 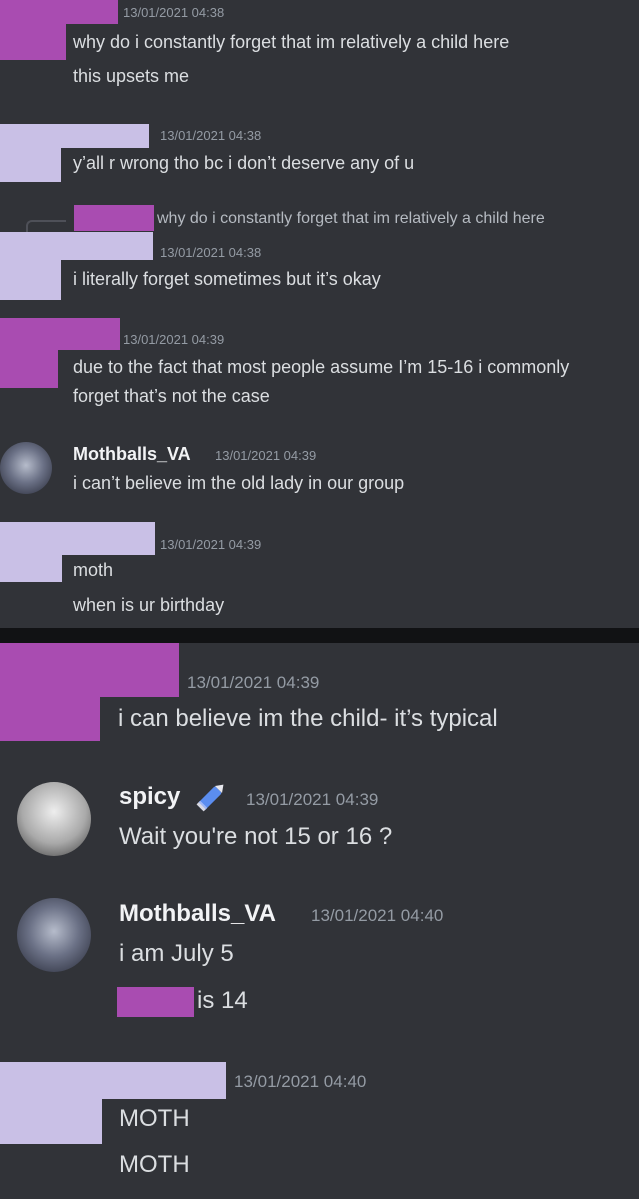 I want to click on message-text: this upsets me, so click(x=131, y=76).